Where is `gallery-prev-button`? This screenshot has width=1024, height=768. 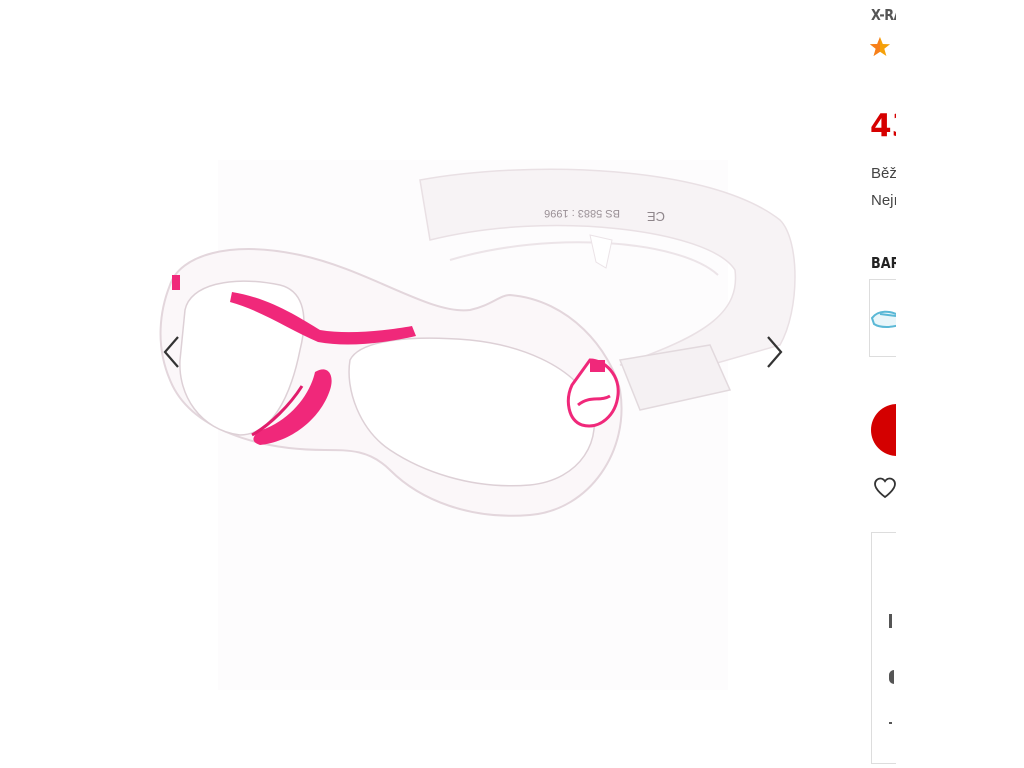
gallery-prev-button is located at coordinates (172, 352).